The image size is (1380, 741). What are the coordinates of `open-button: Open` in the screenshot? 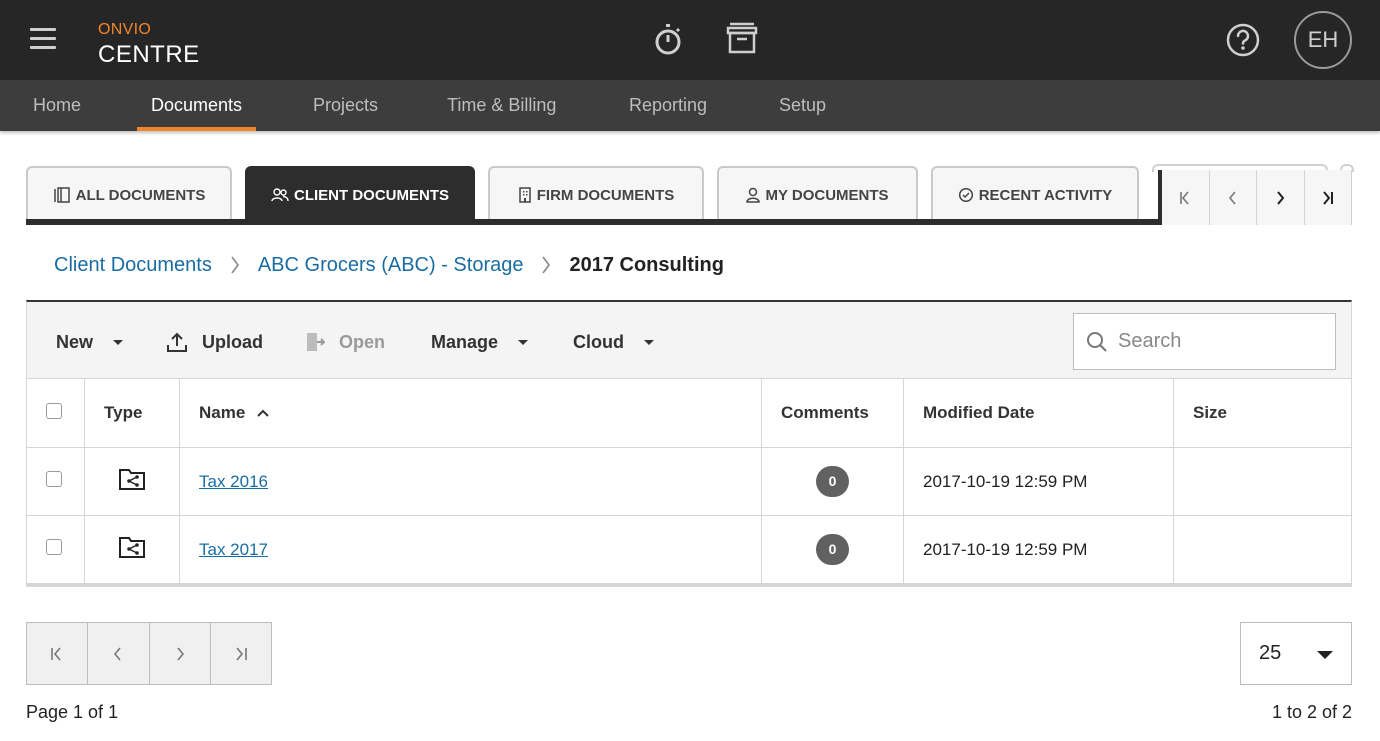 It's located at (345, 342).